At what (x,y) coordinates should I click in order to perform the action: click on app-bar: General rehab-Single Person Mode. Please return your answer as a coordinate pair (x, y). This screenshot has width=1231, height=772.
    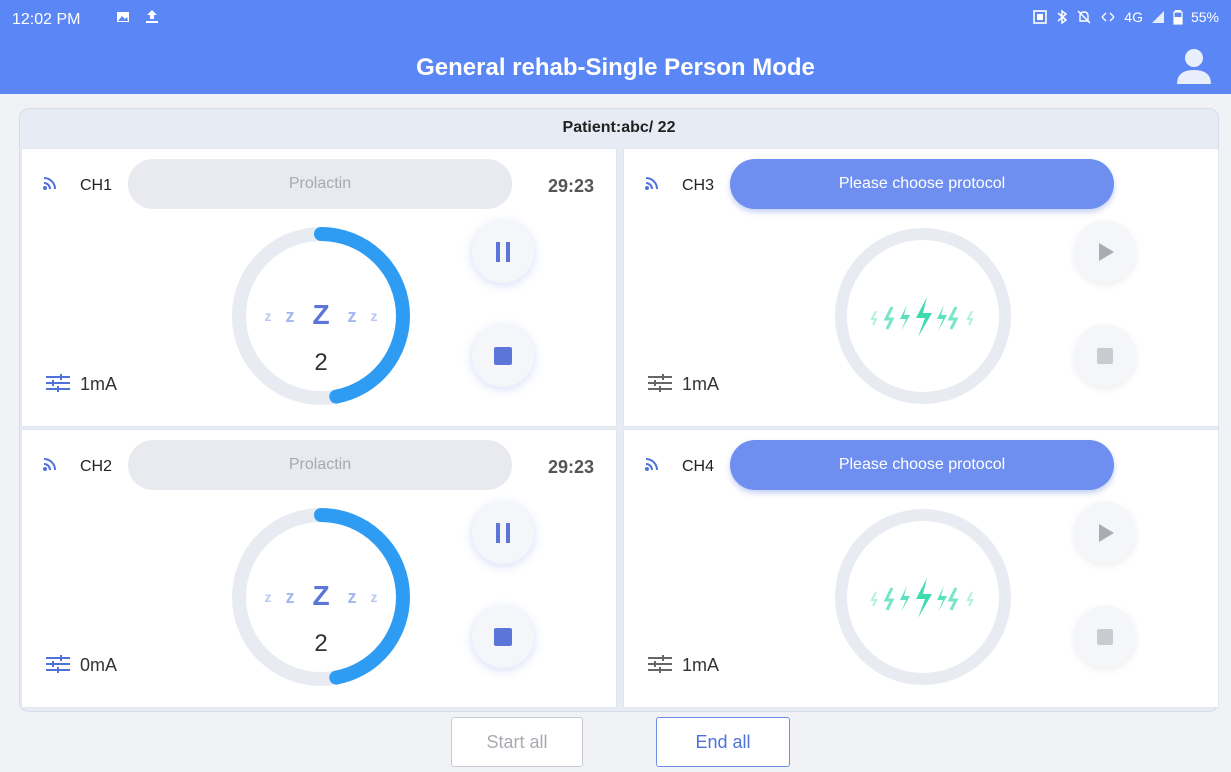
    Looking at the image, I should click on (615, 67).